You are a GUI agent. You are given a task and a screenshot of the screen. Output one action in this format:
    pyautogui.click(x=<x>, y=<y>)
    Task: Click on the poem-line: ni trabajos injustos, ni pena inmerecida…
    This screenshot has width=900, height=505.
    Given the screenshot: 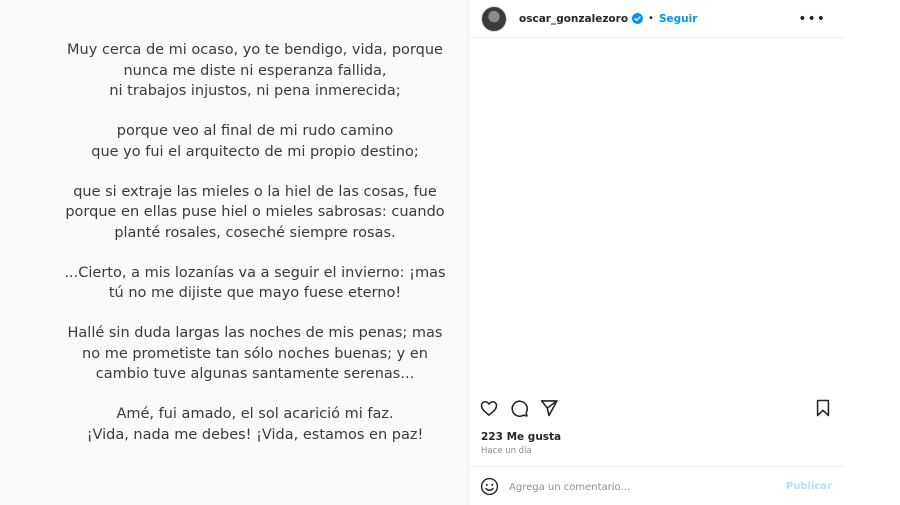 What is the action you would take?
    pyautogui.click(x=255, y=91)
    